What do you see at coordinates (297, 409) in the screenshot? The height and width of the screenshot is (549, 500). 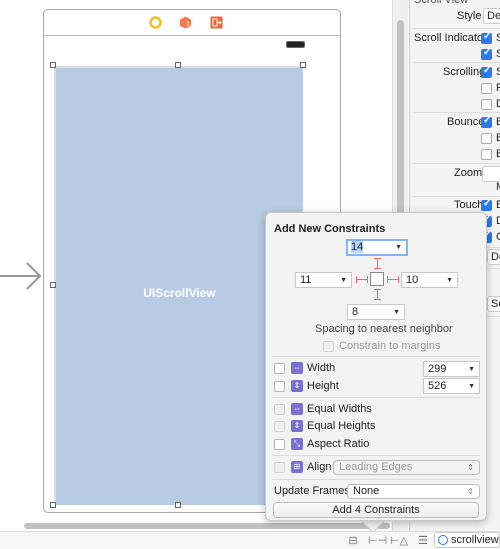 I see `equal-widths-icon: ⇔` at bounding box center [297, 409].